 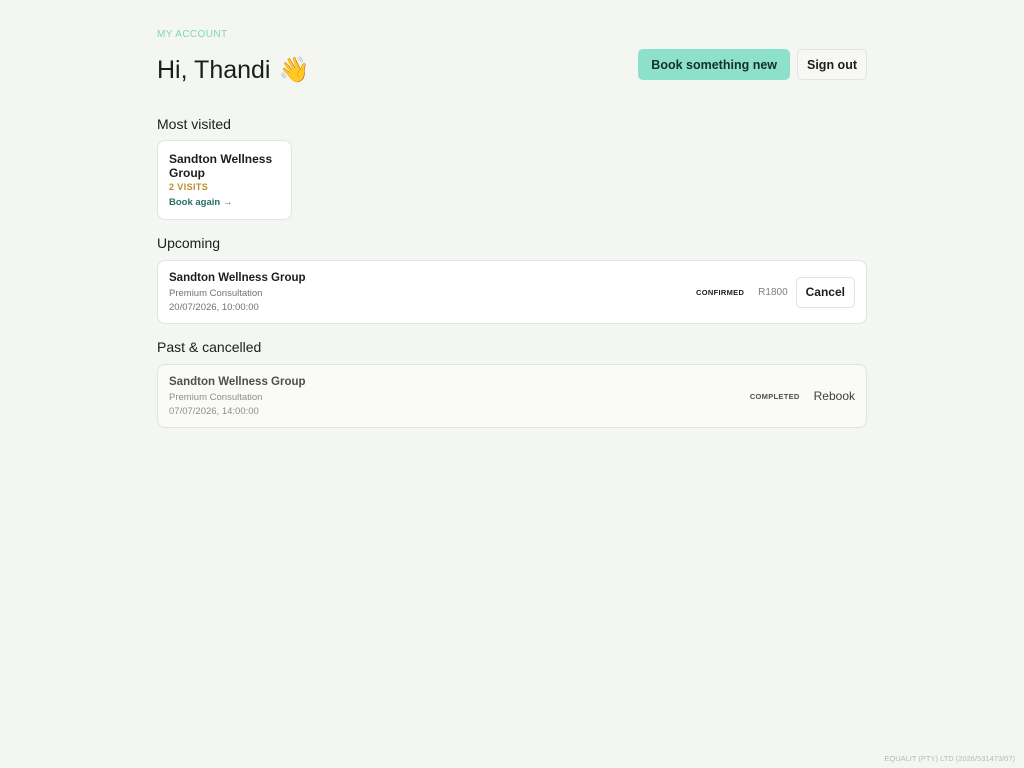 What do you see at coordinates (194, 124) in the screenshot?
I see `most-visited-heading: Most visited` at bounding box center [194, 124].